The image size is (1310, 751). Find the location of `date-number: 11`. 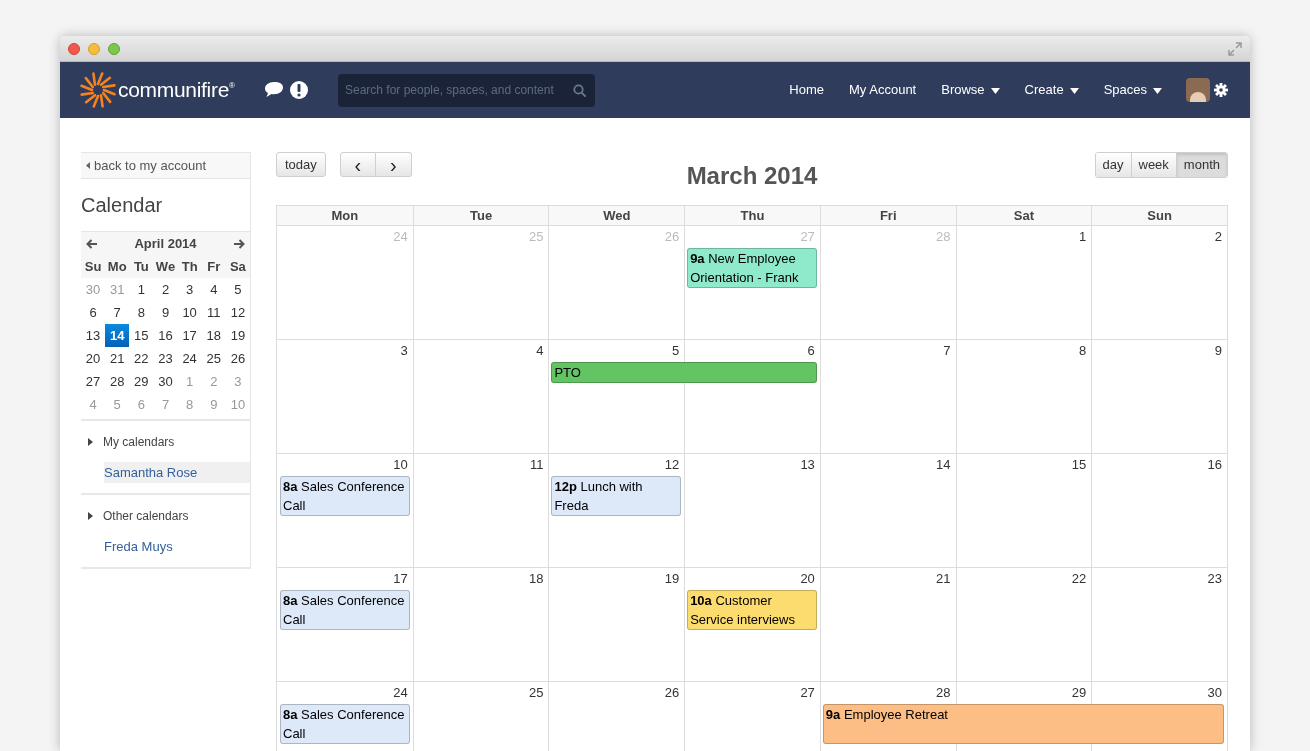

date-number: 11 is located at coordinates (536, 465).